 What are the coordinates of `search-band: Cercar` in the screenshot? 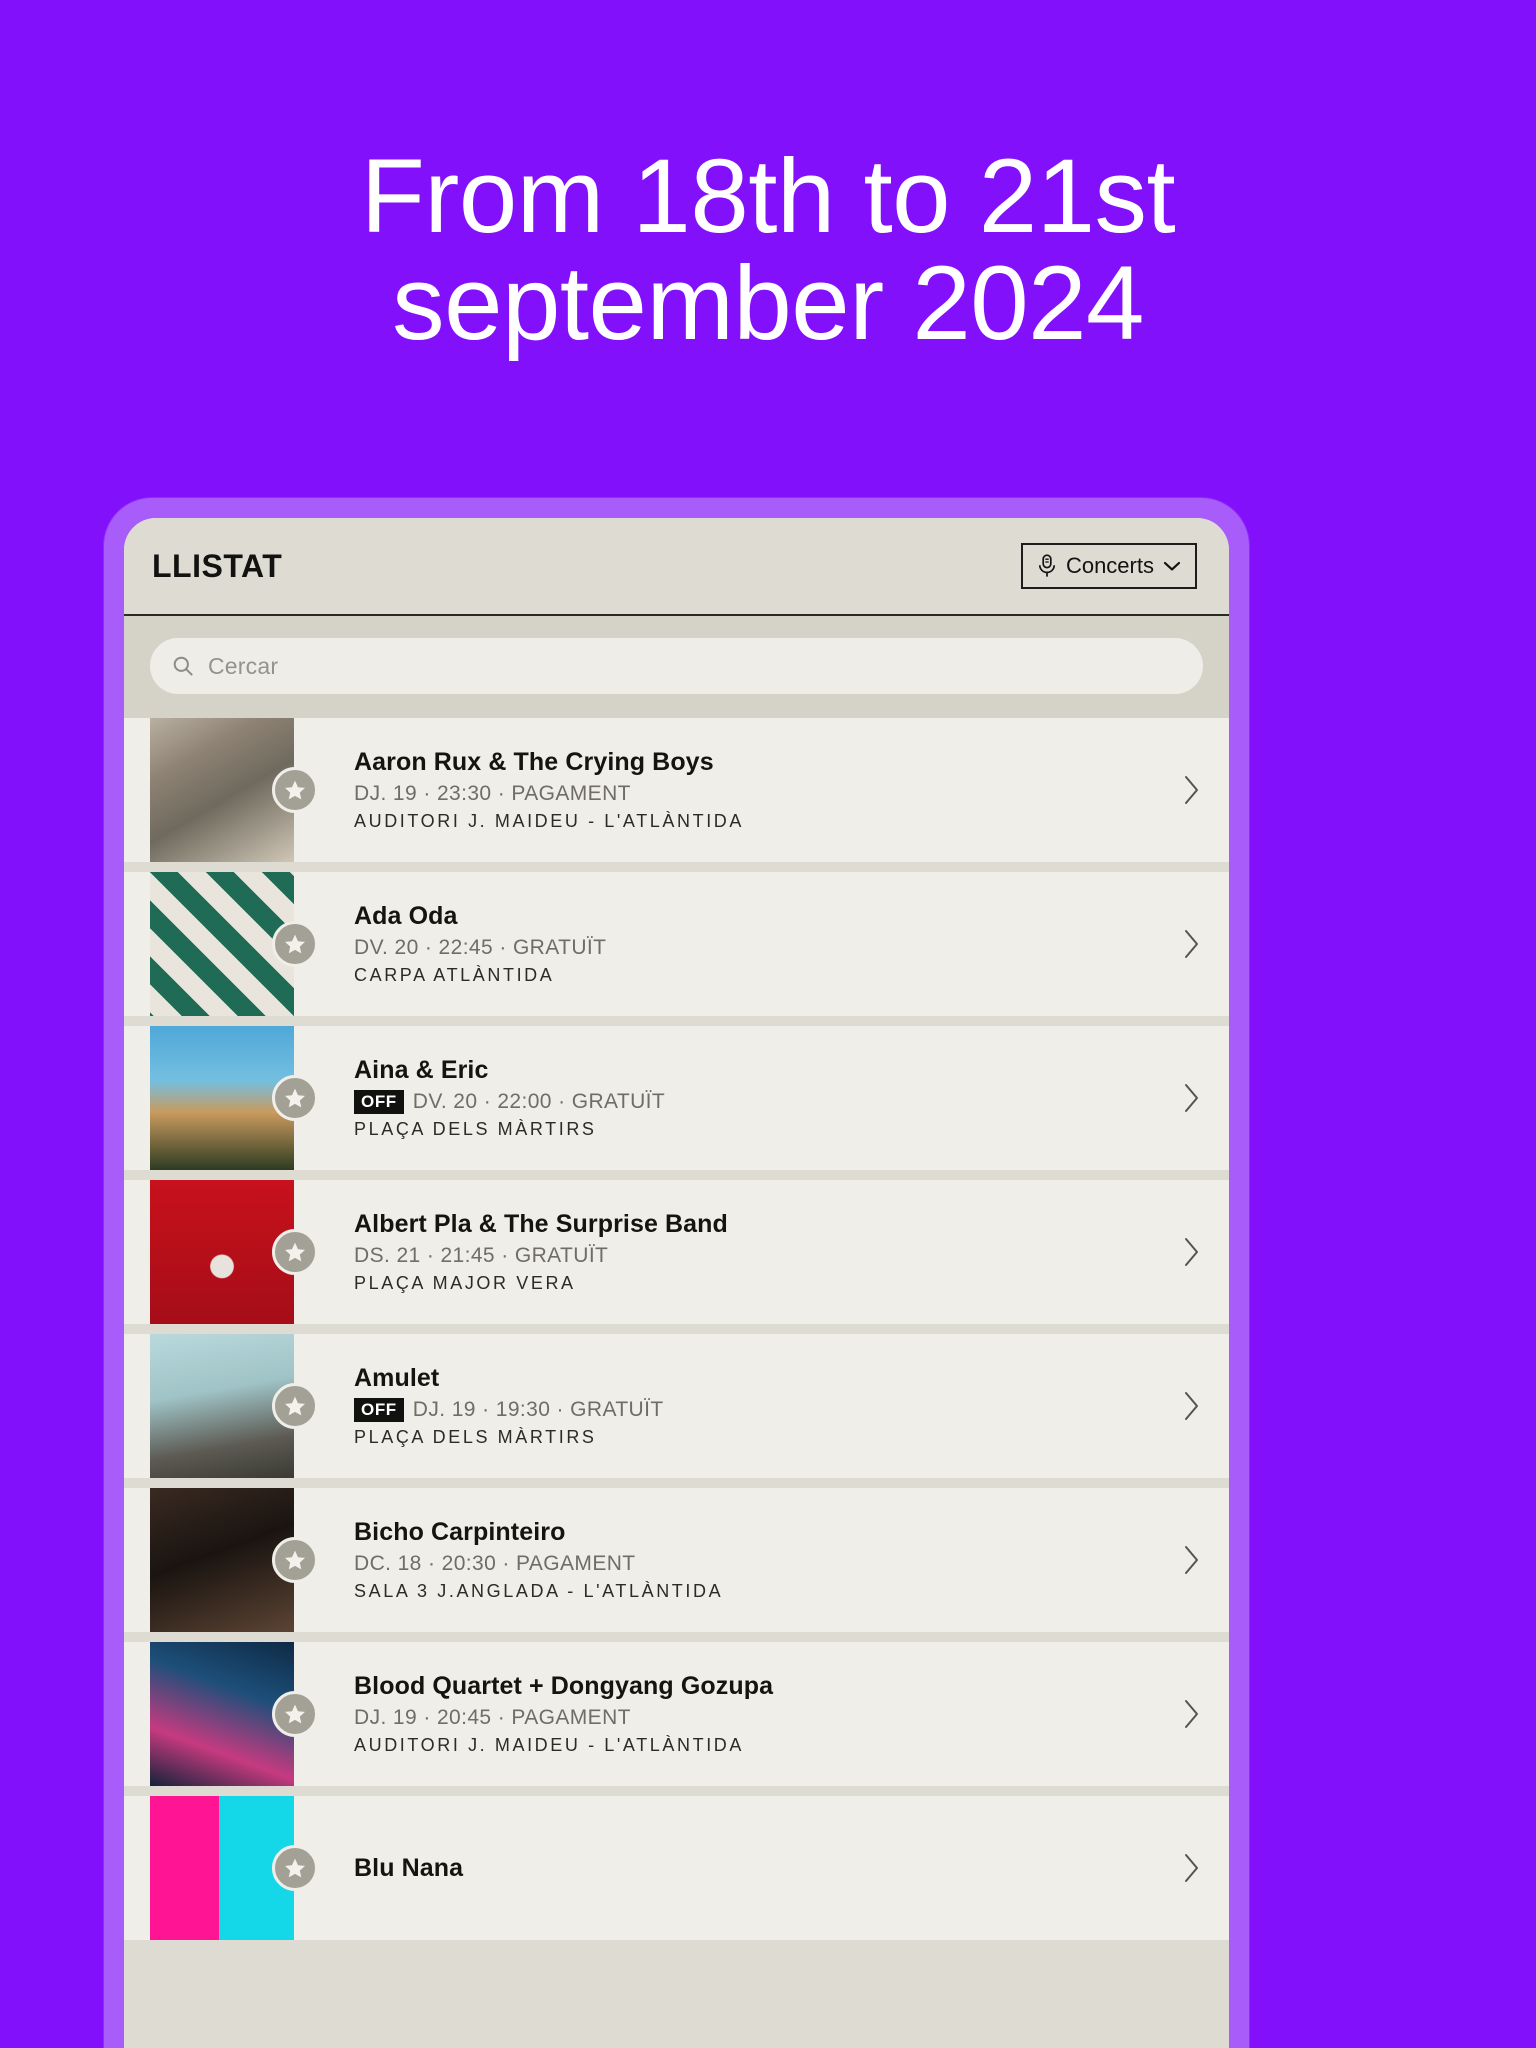 It's located at (676, 667).